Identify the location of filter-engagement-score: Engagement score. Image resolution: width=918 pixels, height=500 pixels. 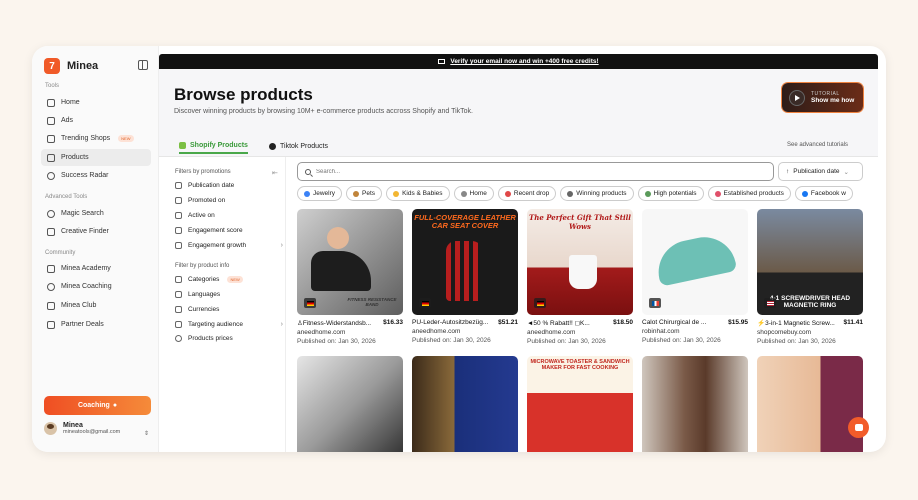
(229, 230).